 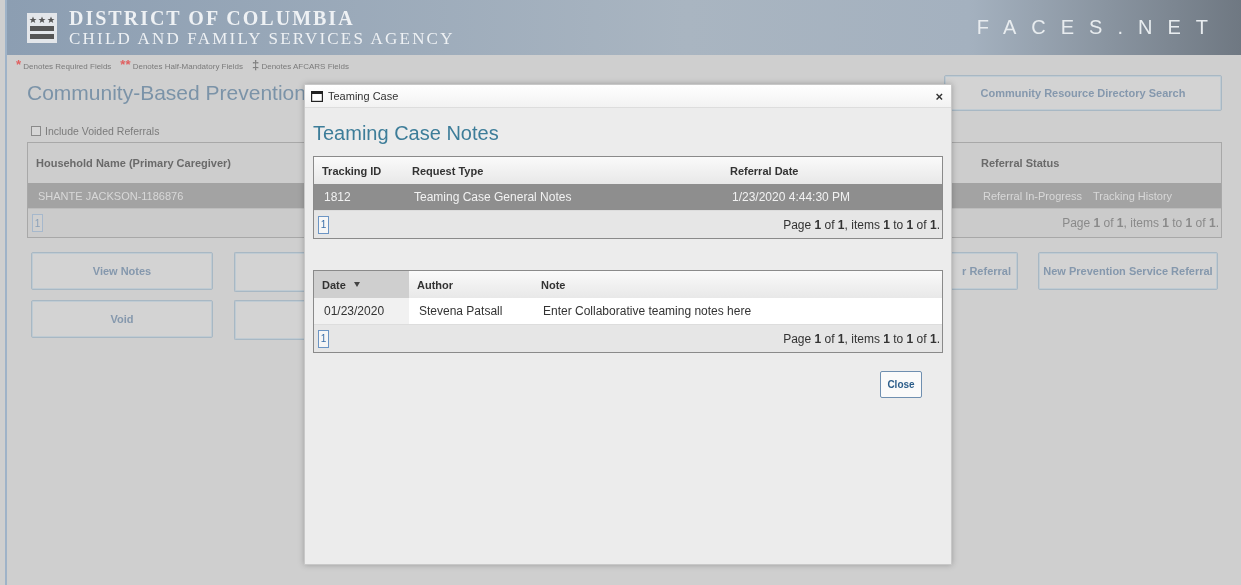 I want to click on legend-text: ‡ Denotes AFCARS Fields, so click(x=299, y=64).